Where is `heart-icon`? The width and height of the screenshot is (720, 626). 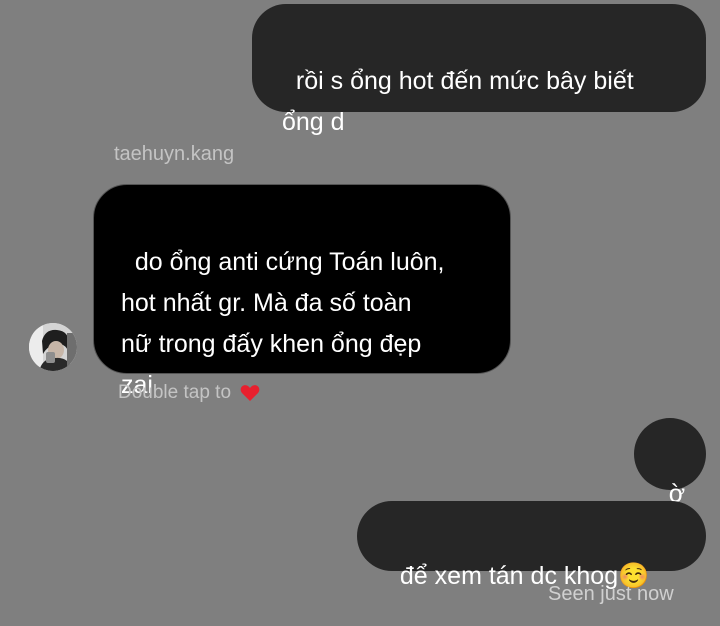 heart-icon is located at coordinates (250, 393).